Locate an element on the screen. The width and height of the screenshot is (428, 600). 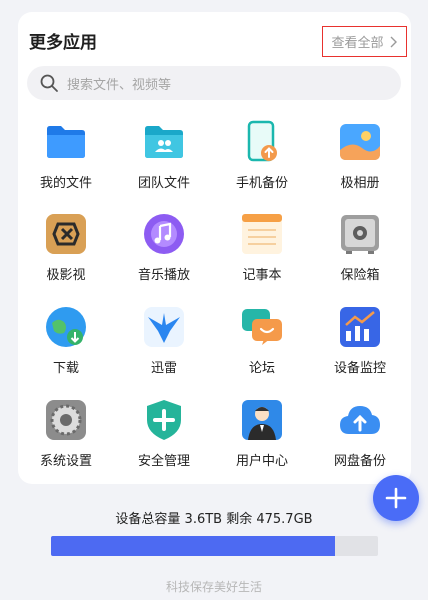
monitor-icon is located at coordinates (360, 327).